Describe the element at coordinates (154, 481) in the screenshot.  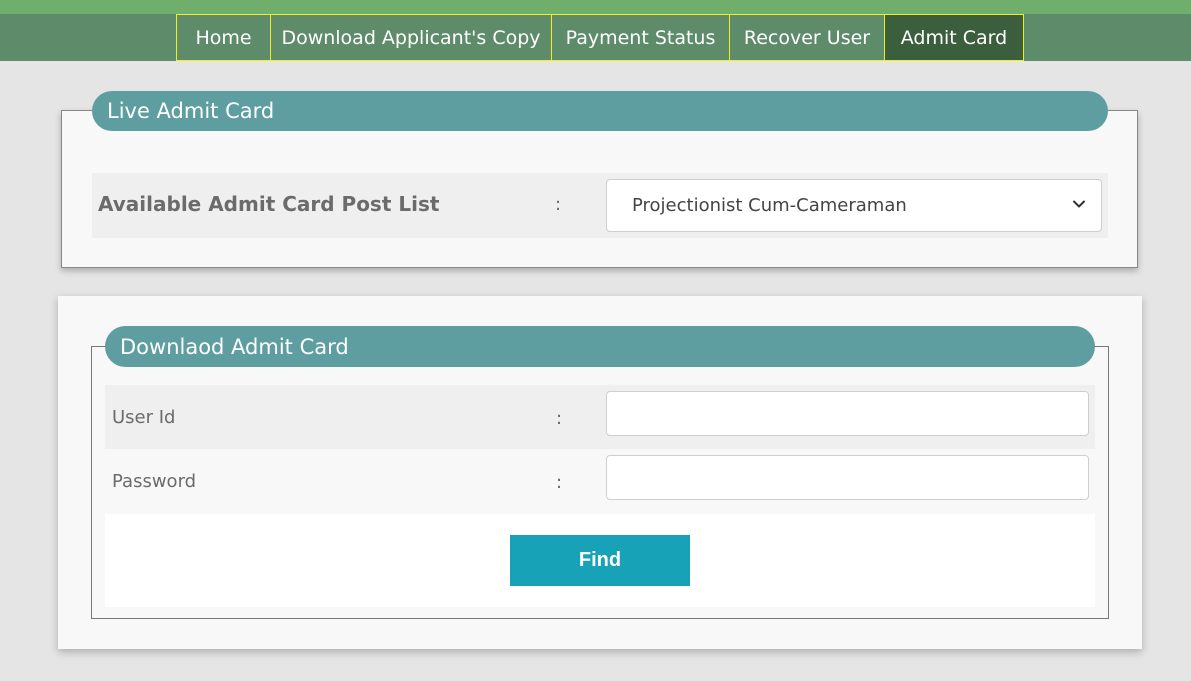
I see `password-label: Password` at that location.